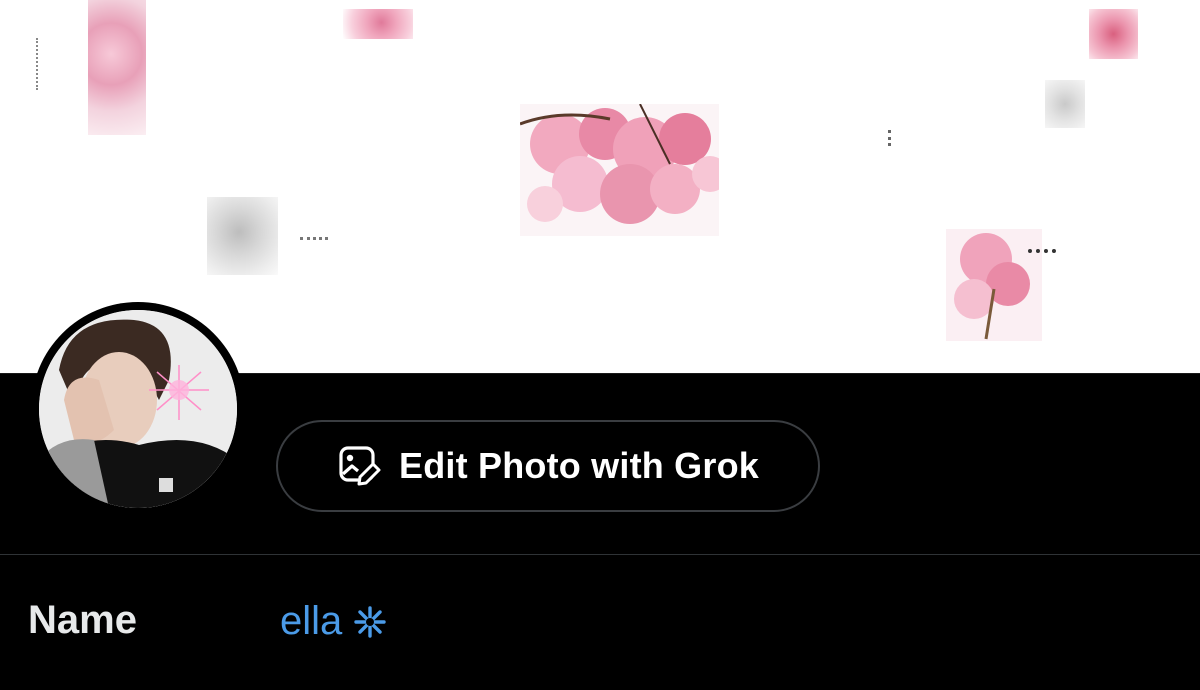  Describe the element at coordinates (311, 621) in the screenshot. I see `name-input-value: ella` at that location.